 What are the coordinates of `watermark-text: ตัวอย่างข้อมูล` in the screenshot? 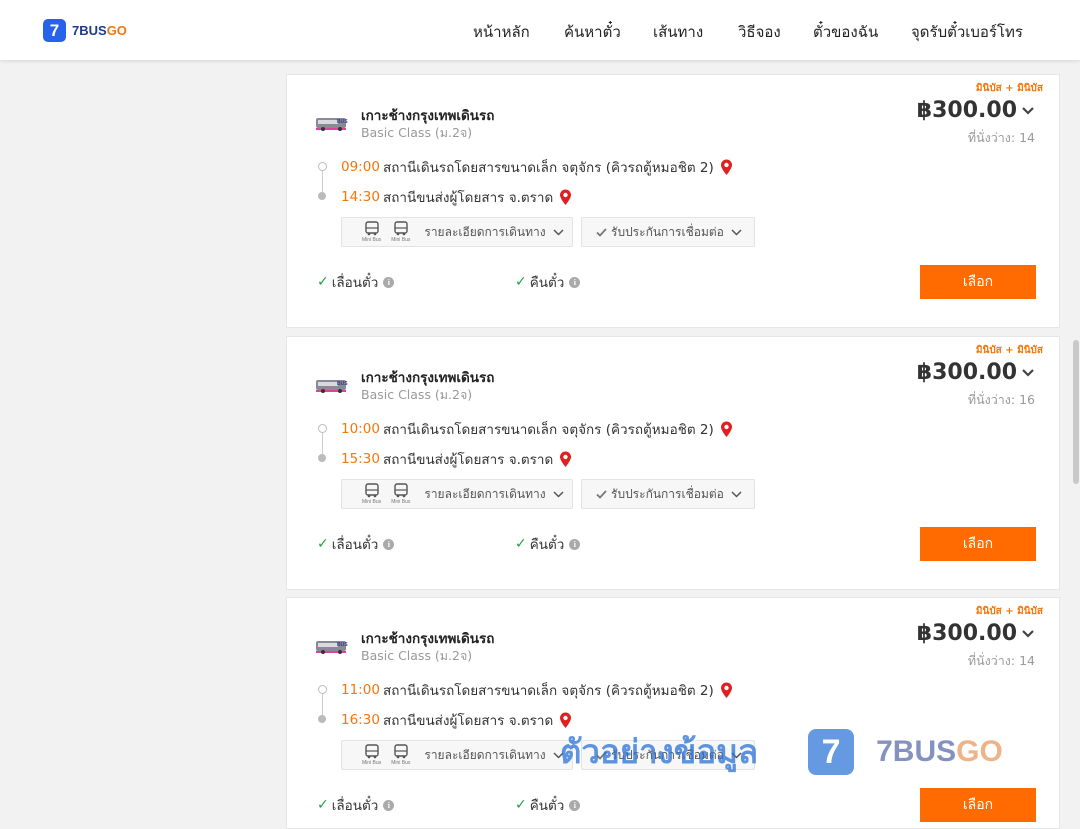 It's located at (659, 751).